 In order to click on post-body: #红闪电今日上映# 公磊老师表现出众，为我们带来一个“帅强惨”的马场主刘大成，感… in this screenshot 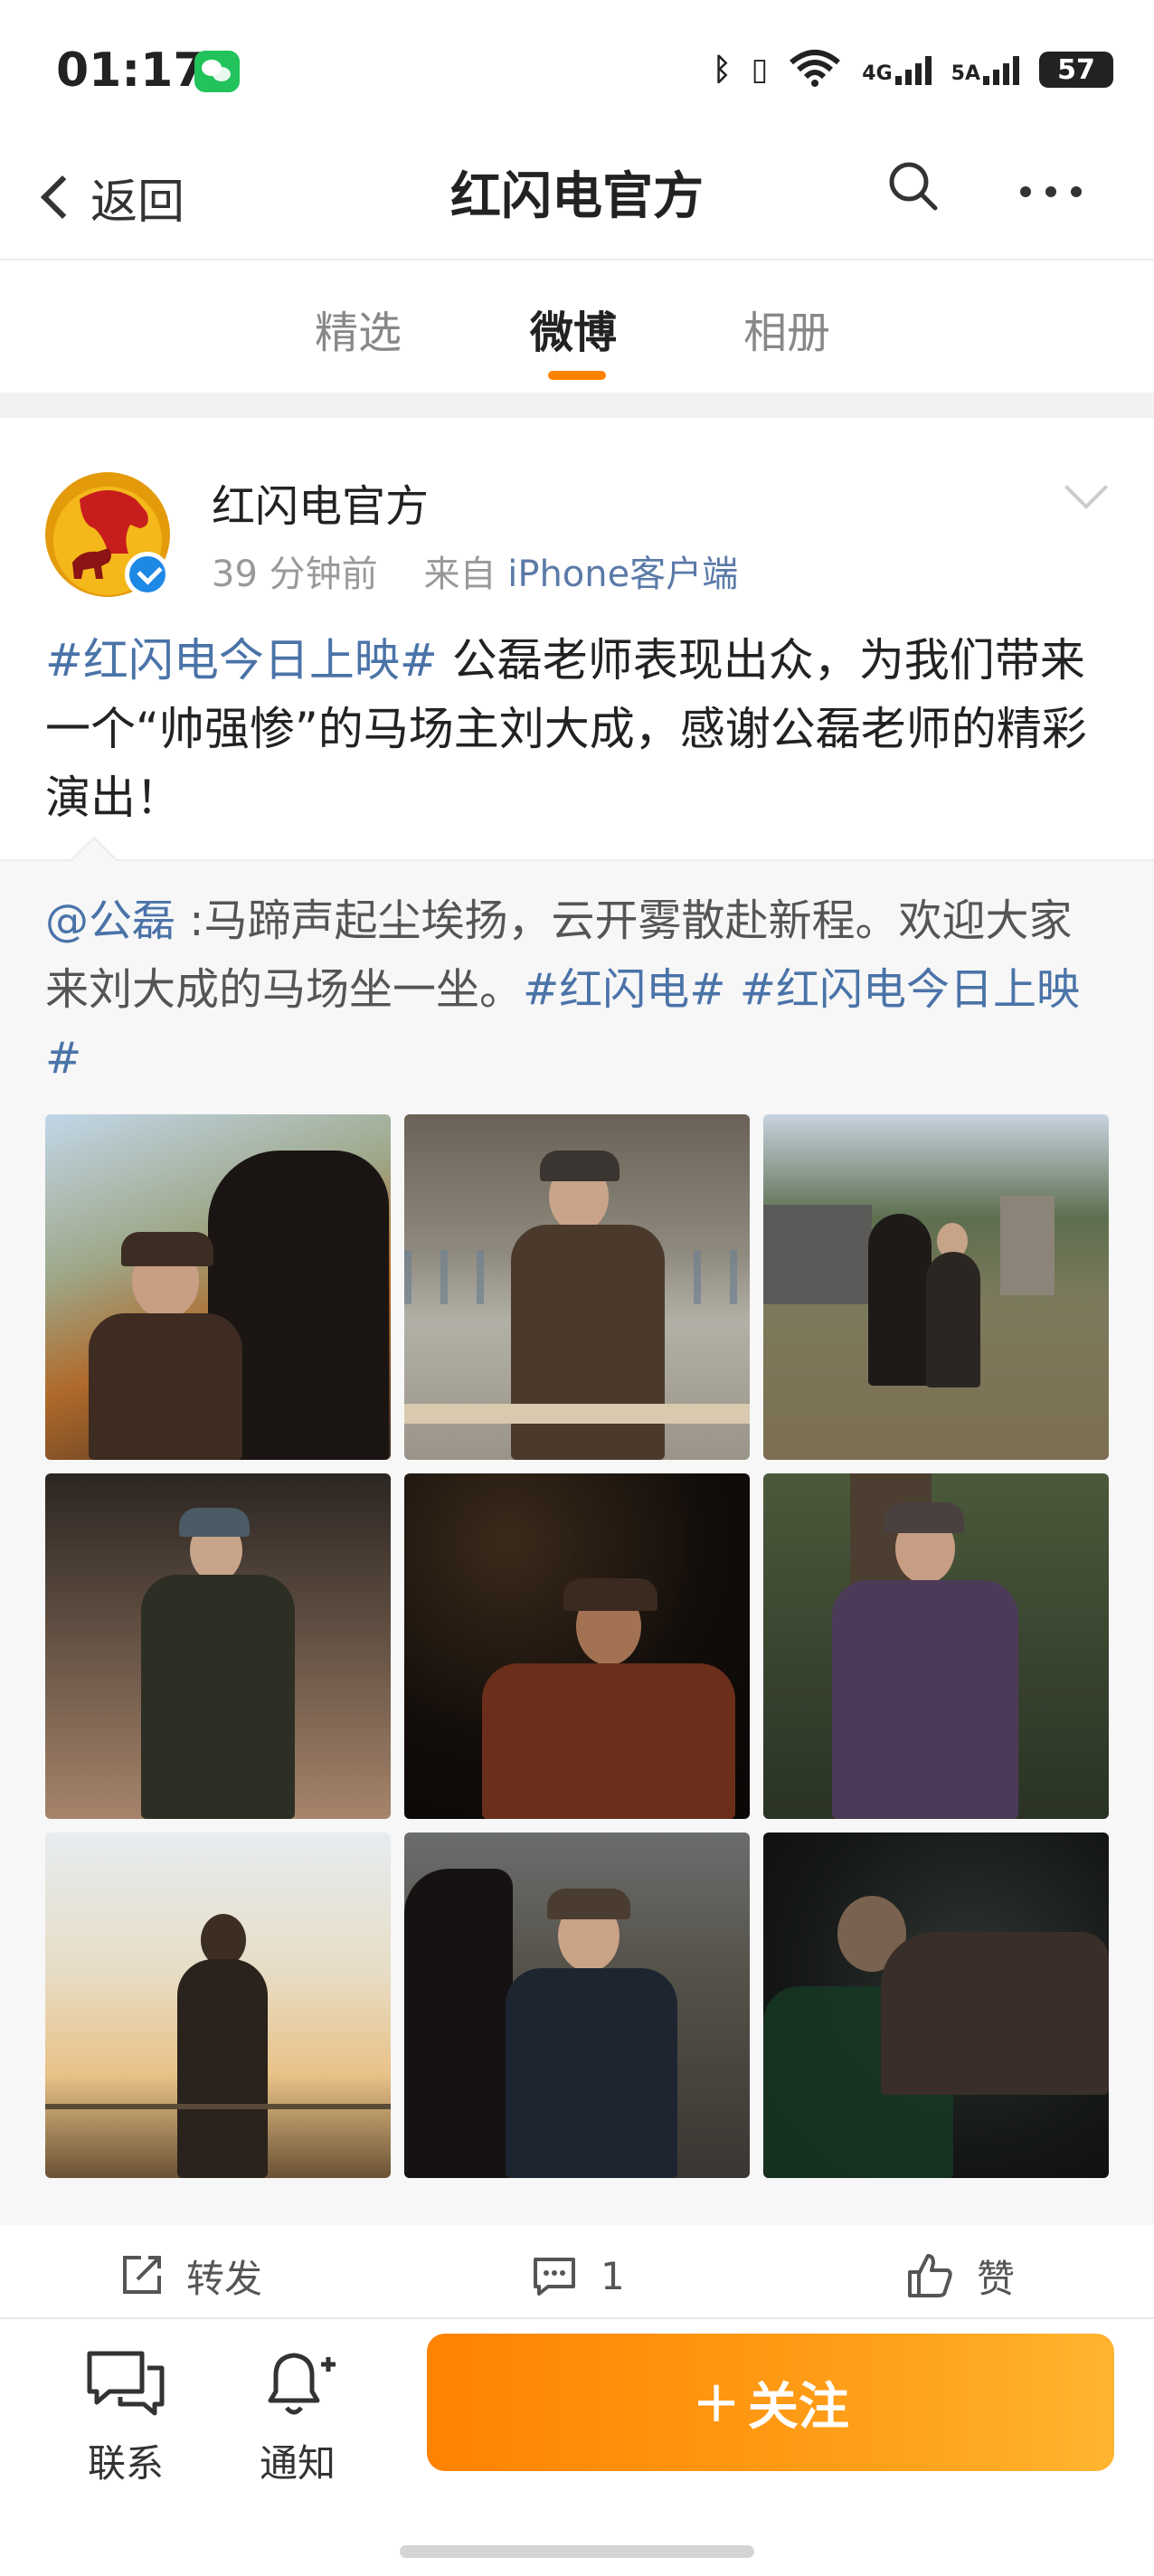, I will do `click(578, 729)`.